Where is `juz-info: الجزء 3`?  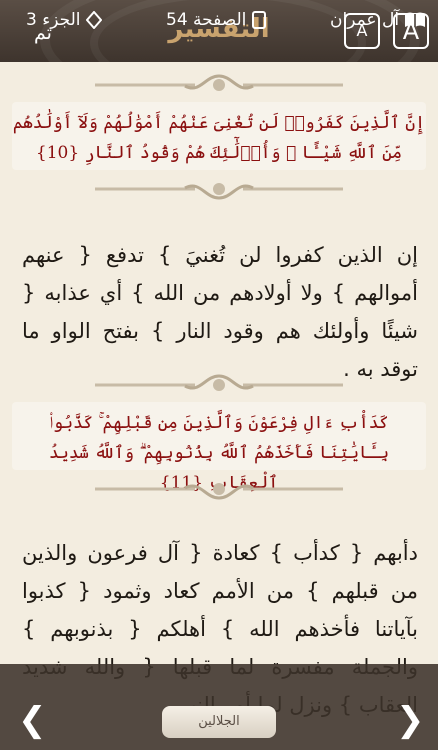 juz-info: الجزء 3 is located at coordinates (64, 20).